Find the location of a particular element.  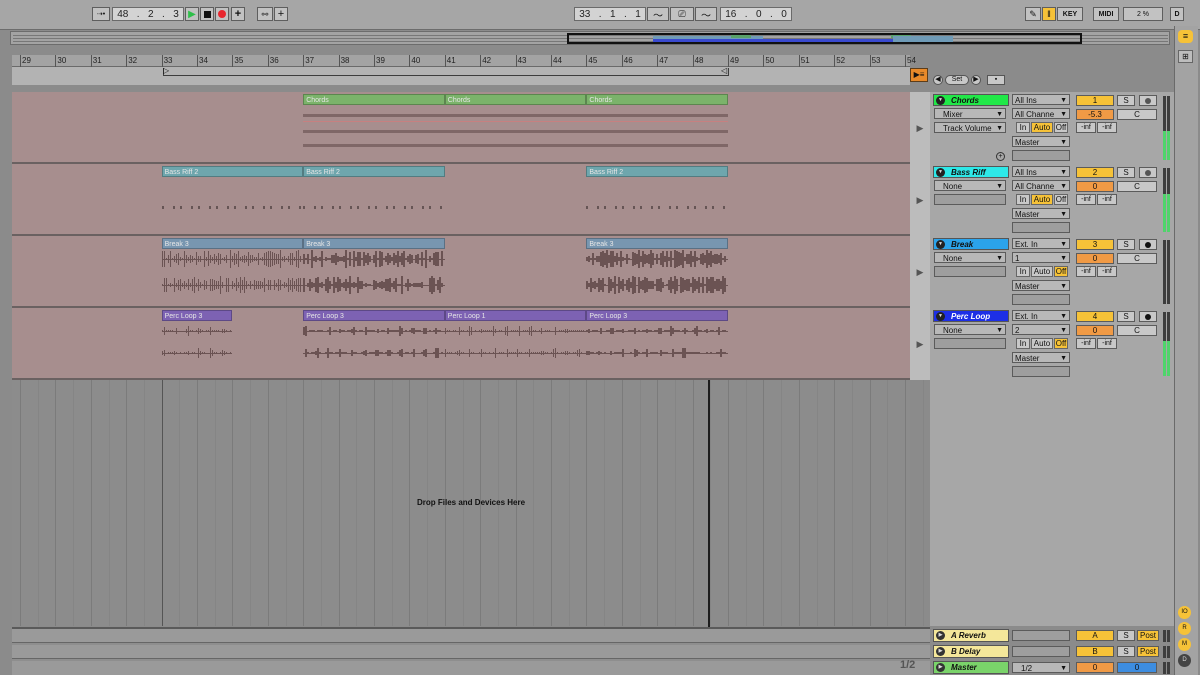

return-name: ▶A Reverb is located at coordinates (971, 635).